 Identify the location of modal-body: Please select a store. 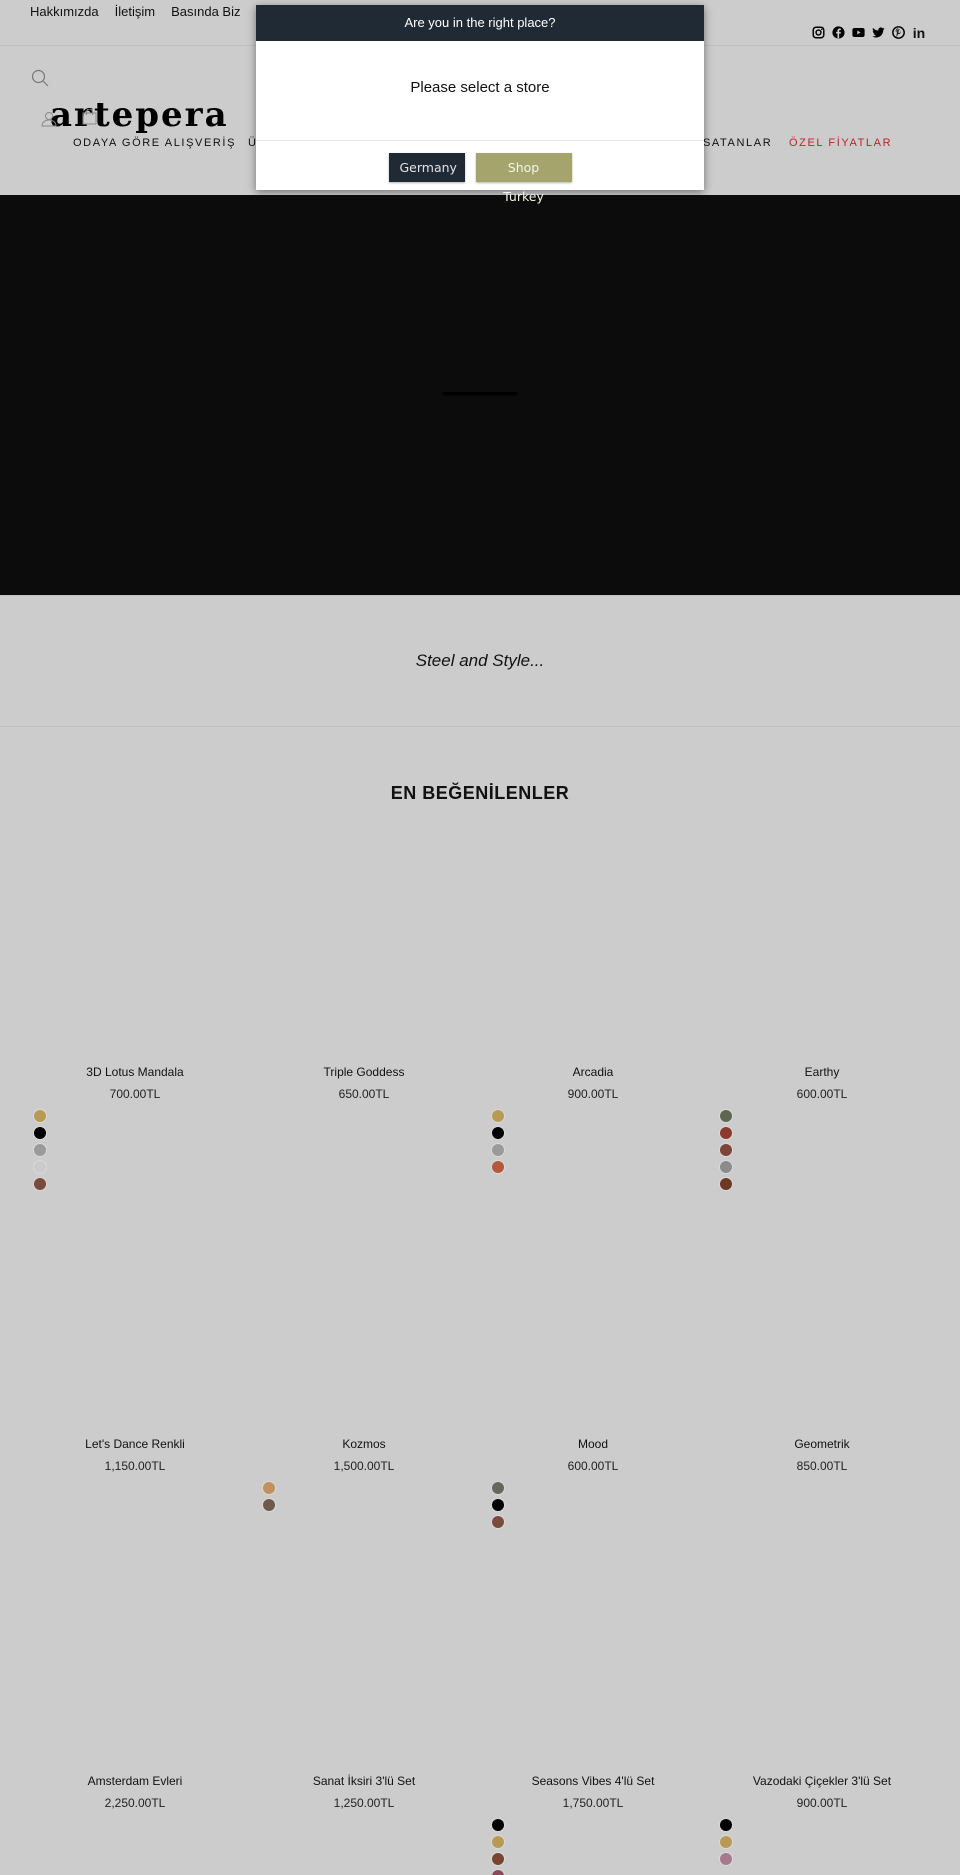
(480, 91).